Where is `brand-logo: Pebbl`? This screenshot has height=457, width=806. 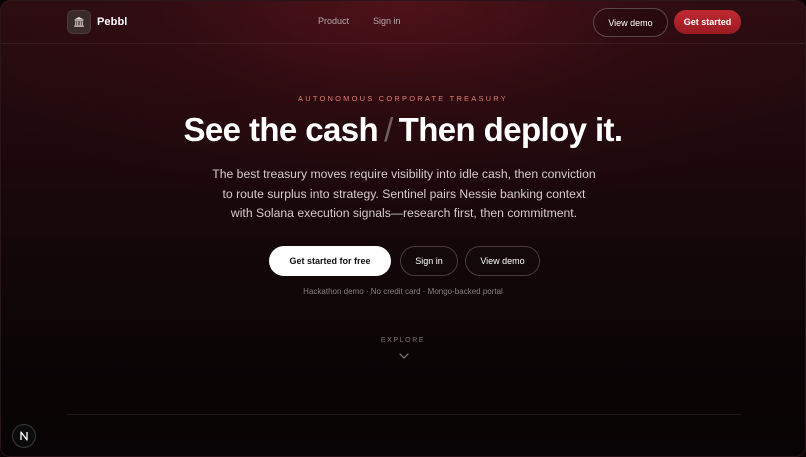
brand-logo: Pebbl is located at coordinates (97, 22).